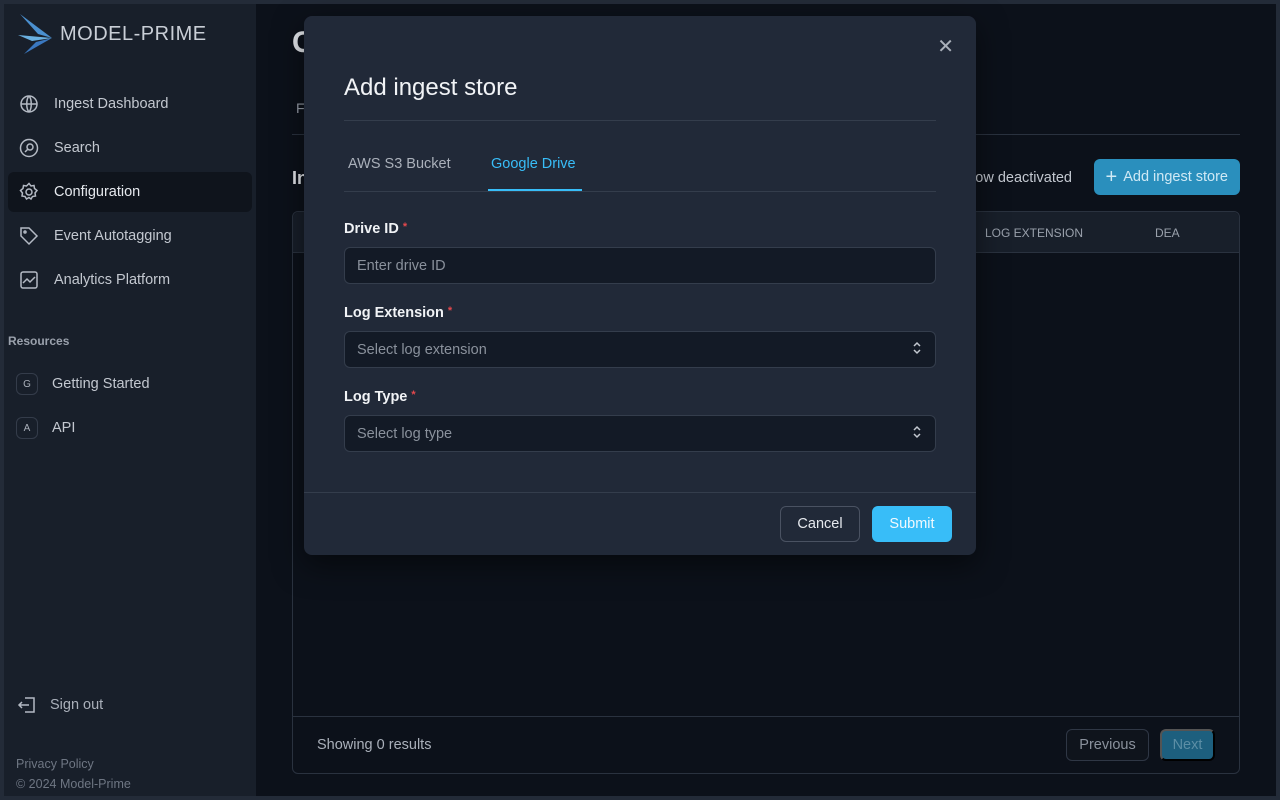 This screenshot has width=1280, height=800. What do you see at coordinates (111, 104) in the screenshot?
I see `sidebar-item-label: Ingest Dashboard` at bounding box center [111, 104].